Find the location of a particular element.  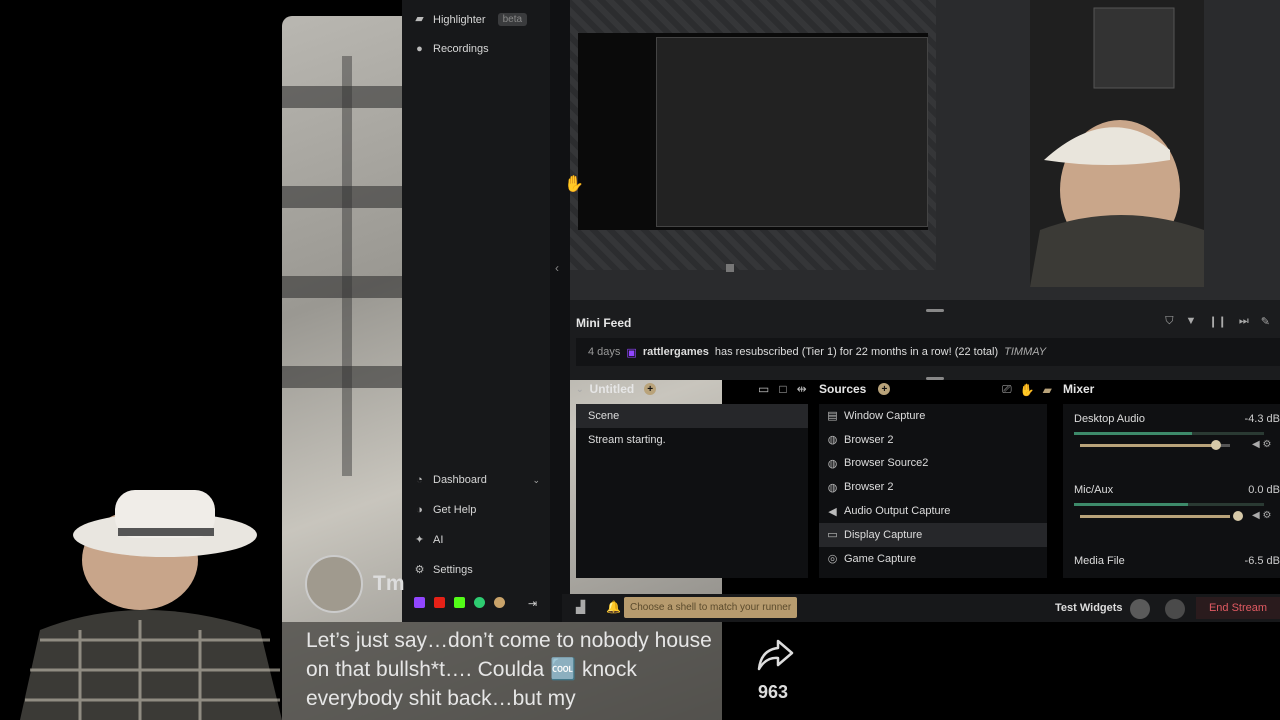

scene-canvas is located at coordinates (753, 136).